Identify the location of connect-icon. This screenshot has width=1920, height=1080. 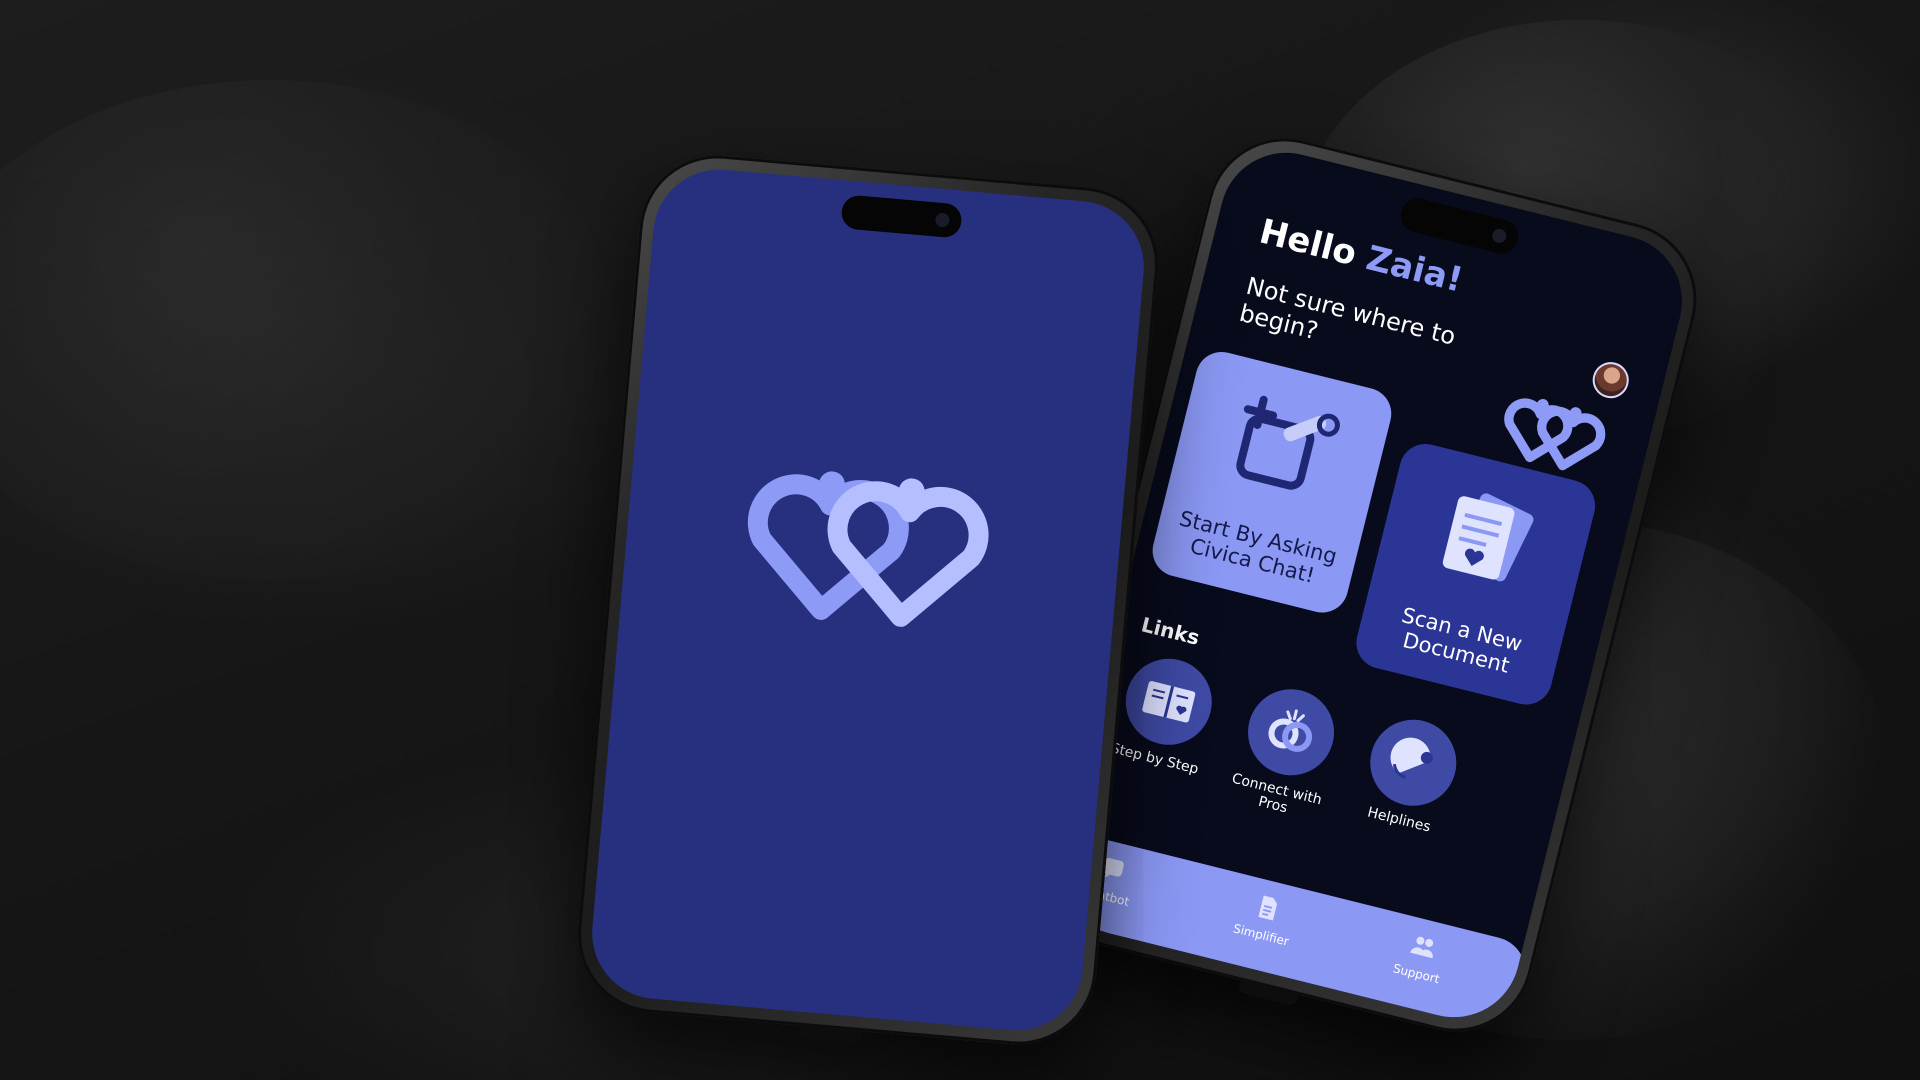
(1290, 730).